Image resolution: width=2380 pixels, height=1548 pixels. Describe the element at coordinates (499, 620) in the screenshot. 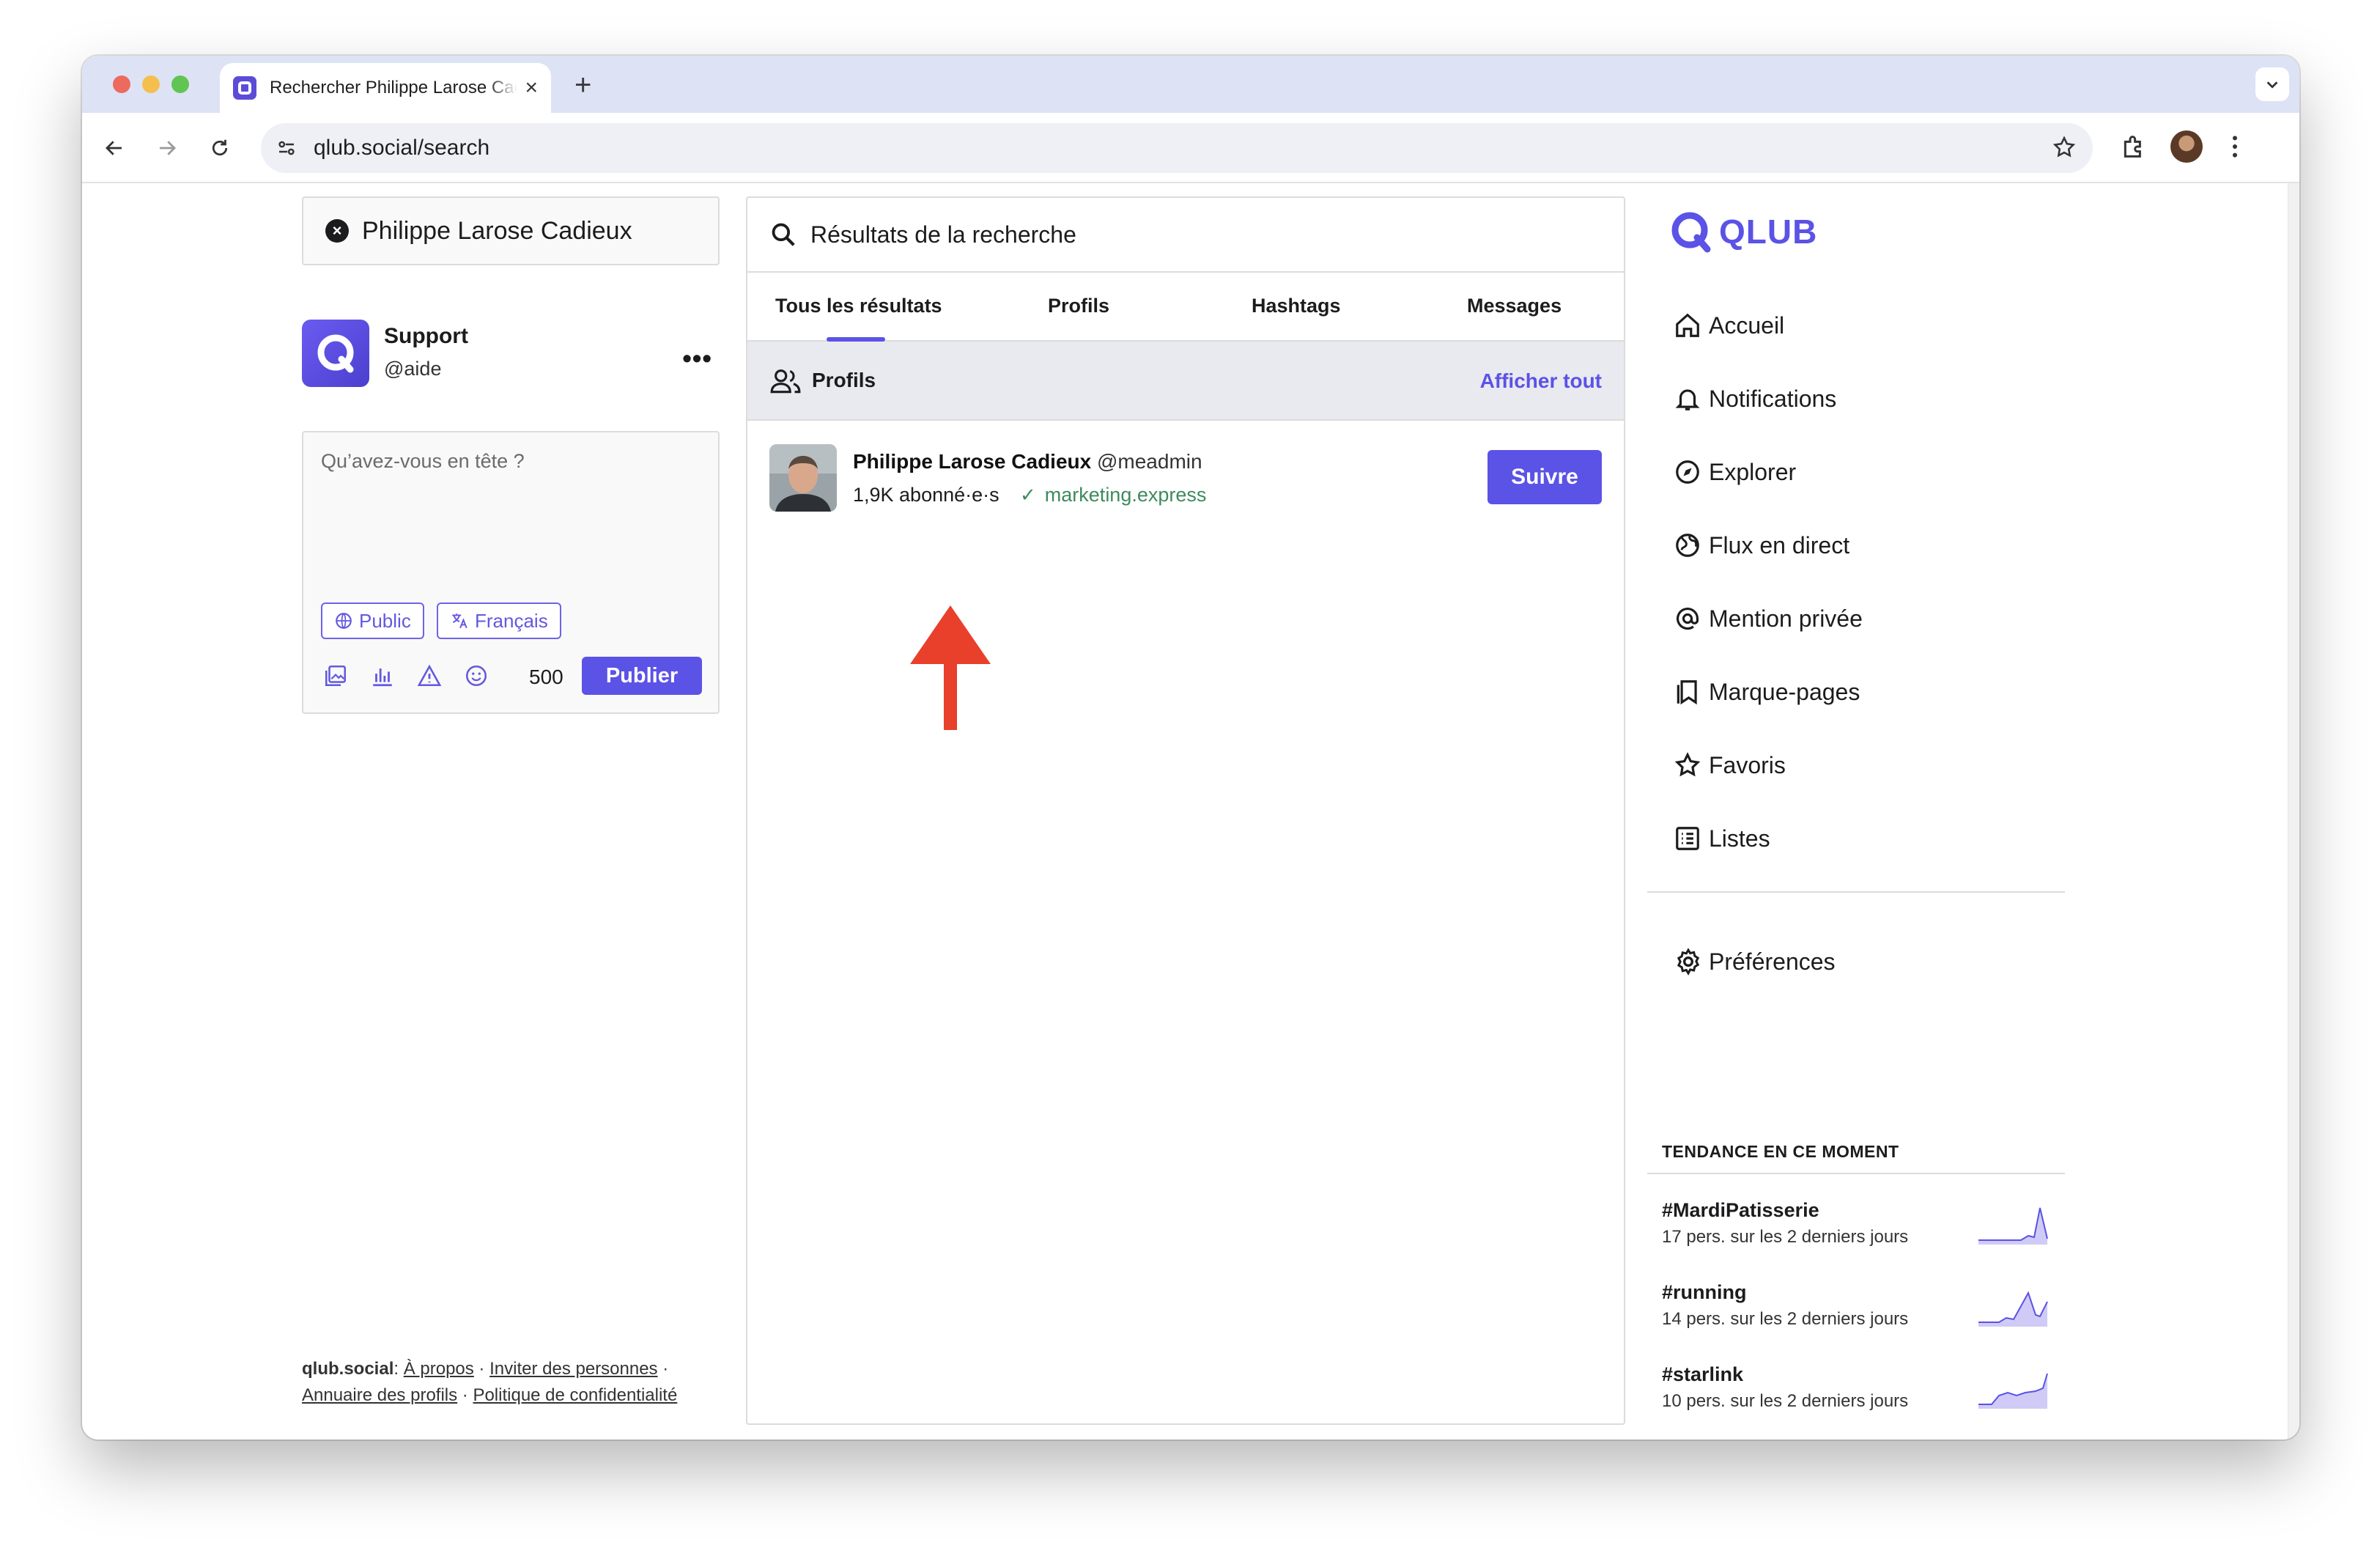

I see `language-button: Français` at that location.